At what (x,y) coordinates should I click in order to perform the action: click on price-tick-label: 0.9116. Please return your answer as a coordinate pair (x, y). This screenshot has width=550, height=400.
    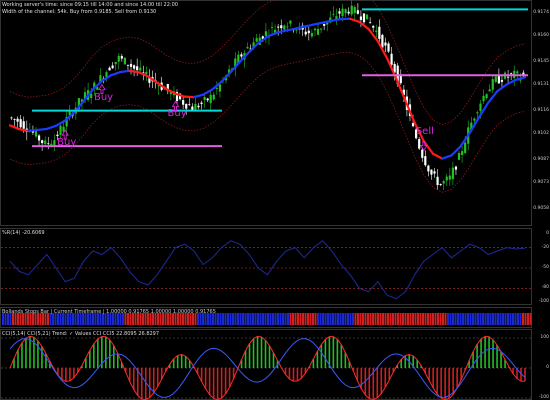
    Looking at the image, I should click on (541, 110).